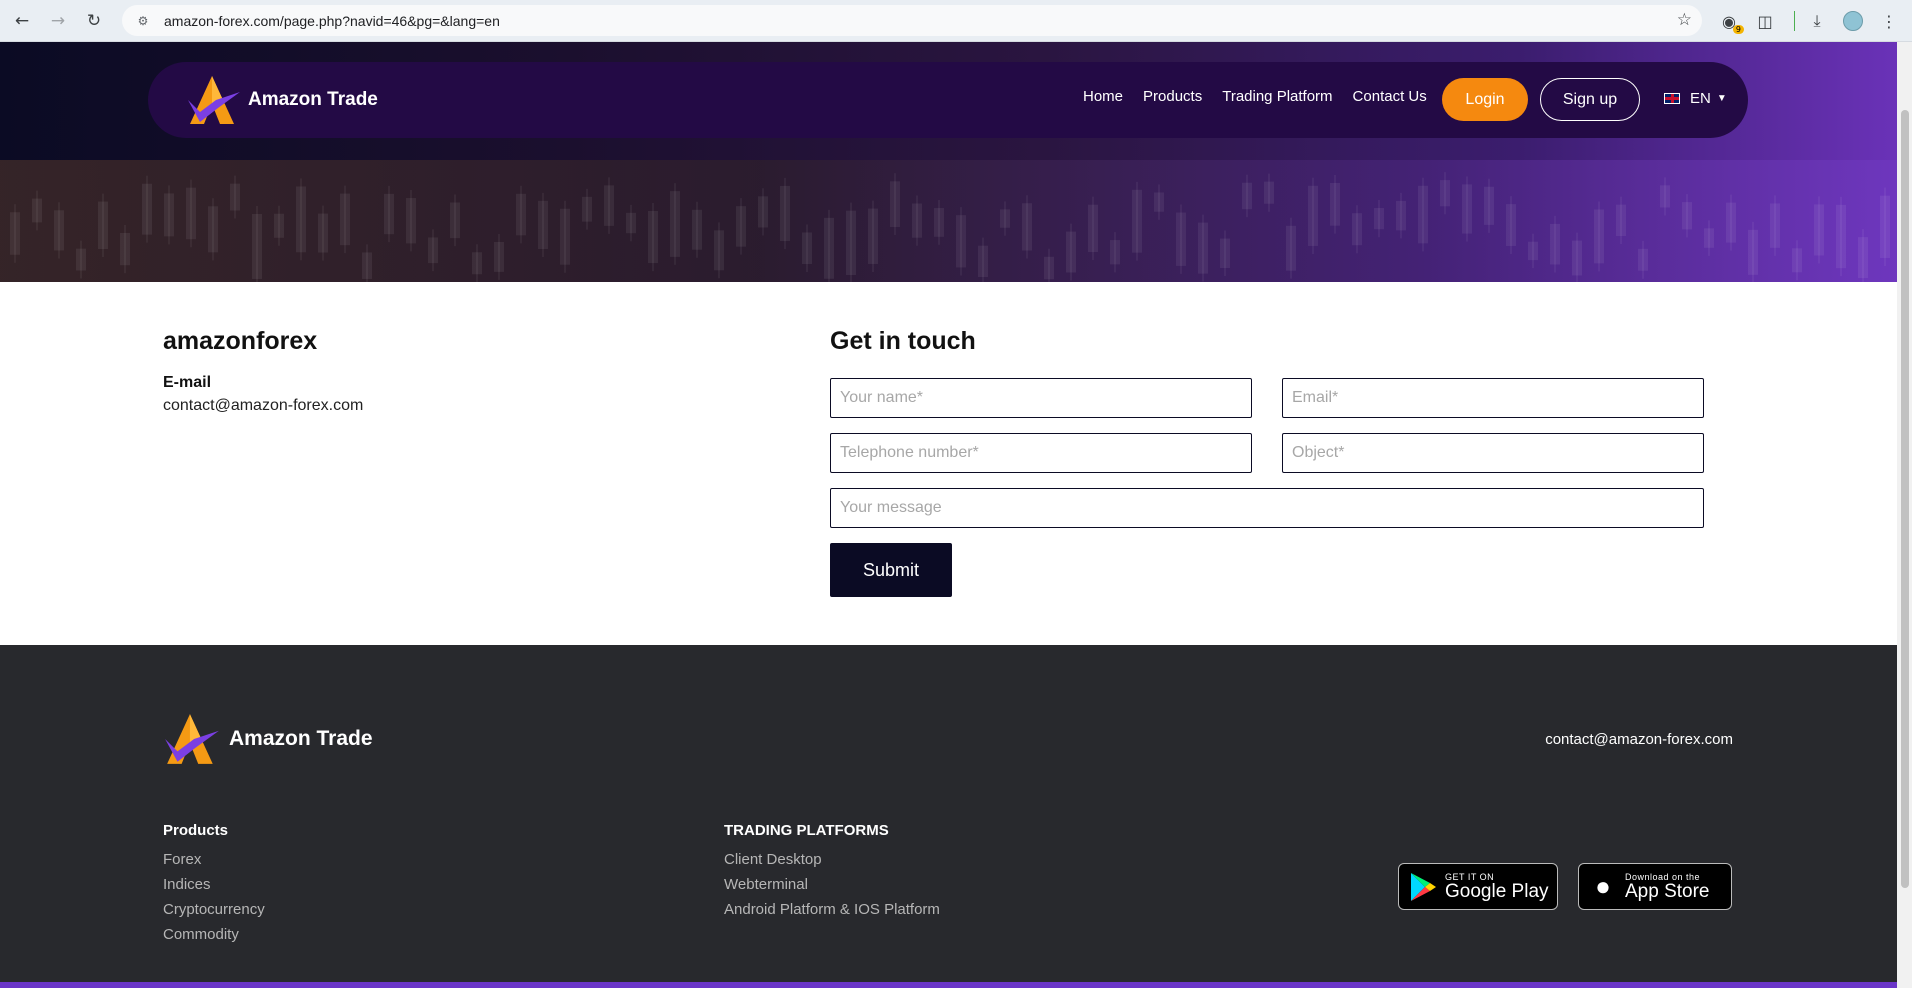 Image resolution: width=1912 pixels, height=988 pixels. I want to click on footer-link-indices: Indices, so click(214, 884).